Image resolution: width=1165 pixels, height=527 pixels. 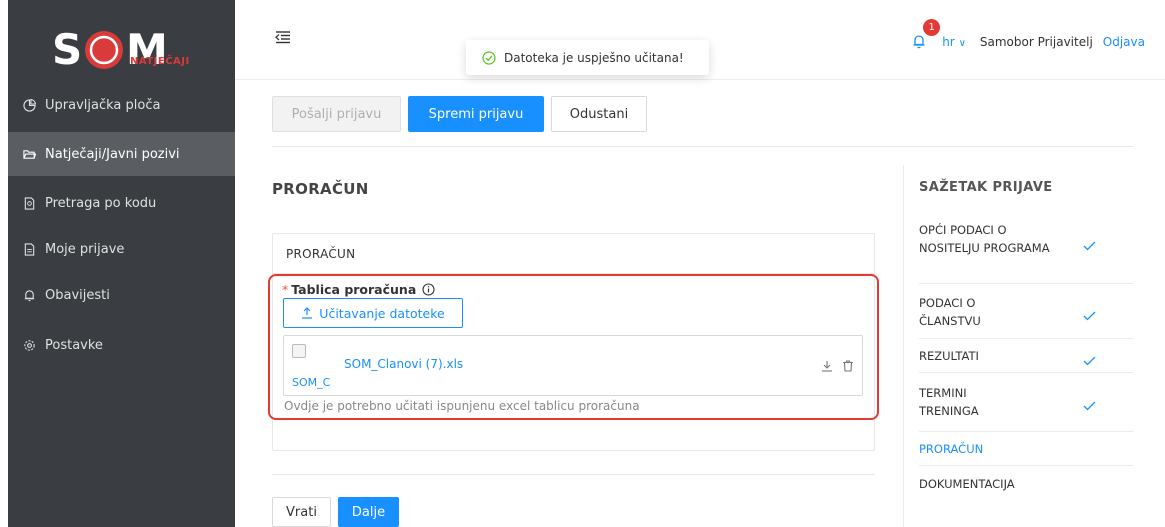 What do you see at coordinates (29, 105) in the screenshot?
I see `pie-chart-icon` at bounding box center [29, 105].